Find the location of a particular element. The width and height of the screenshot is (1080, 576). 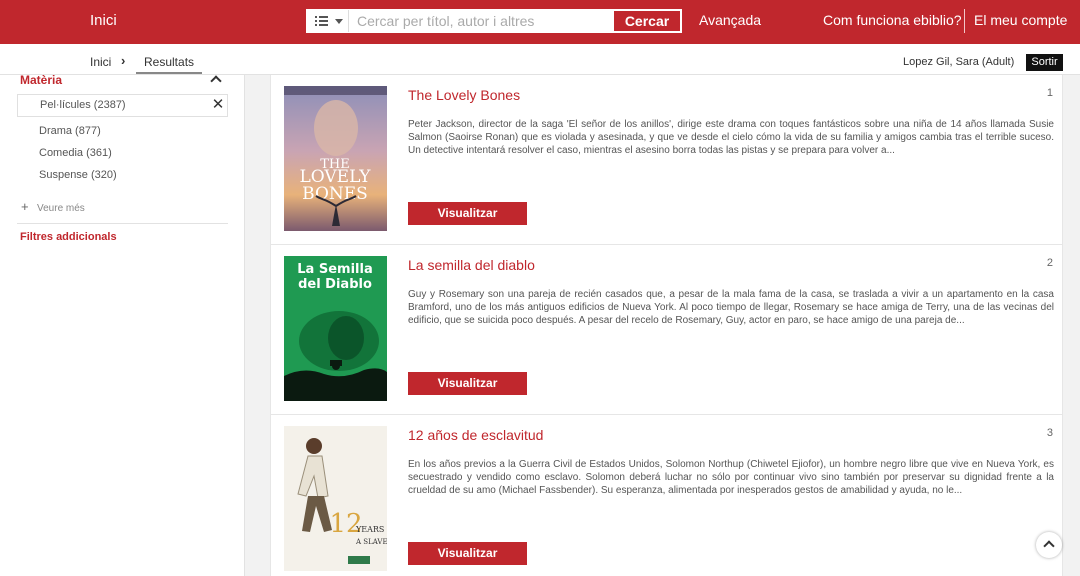

result-title: The Lovely Bones is located at coordinates (464, 95).